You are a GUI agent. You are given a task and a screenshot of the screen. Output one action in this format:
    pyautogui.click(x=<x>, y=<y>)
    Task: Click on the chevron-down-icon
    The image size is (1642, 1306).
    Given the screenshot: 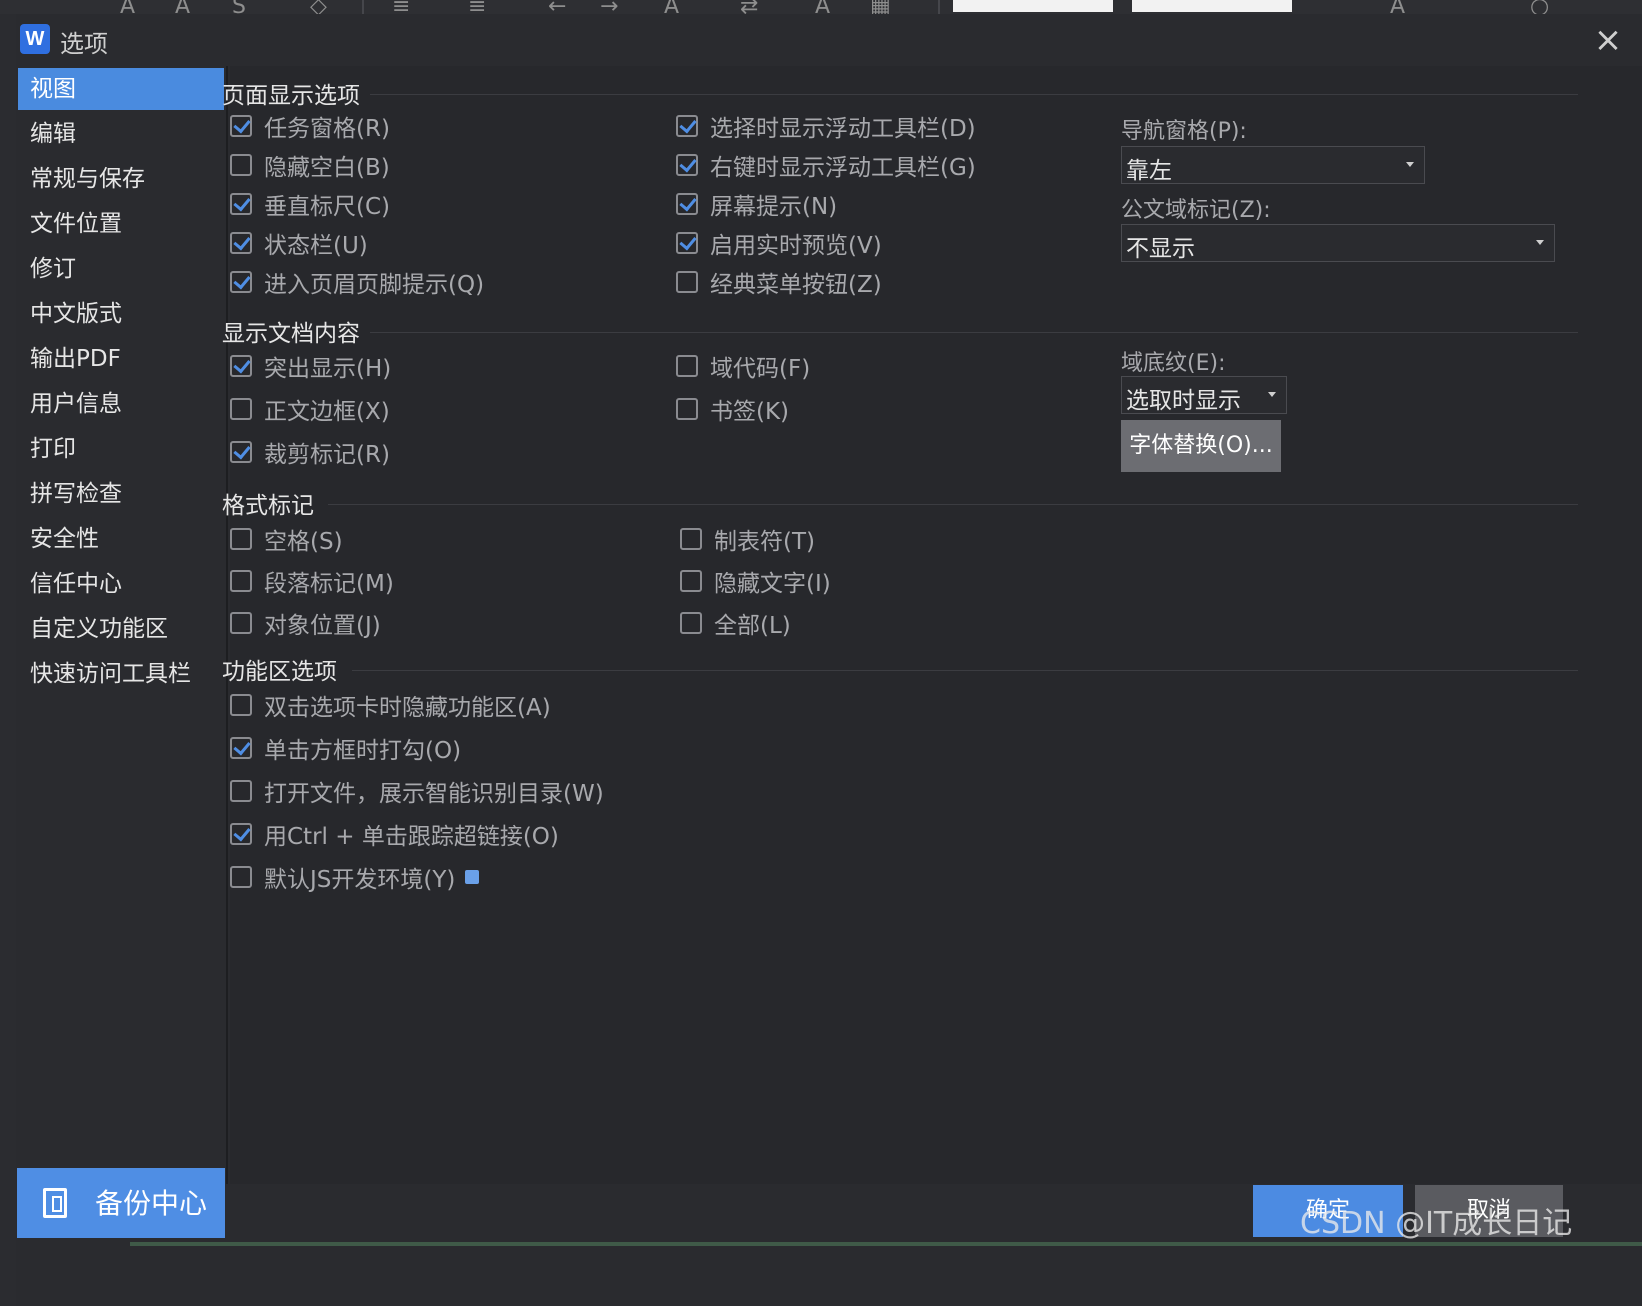 What is the action you would take?
    pyautogui.click(x=1272, y=394)
    